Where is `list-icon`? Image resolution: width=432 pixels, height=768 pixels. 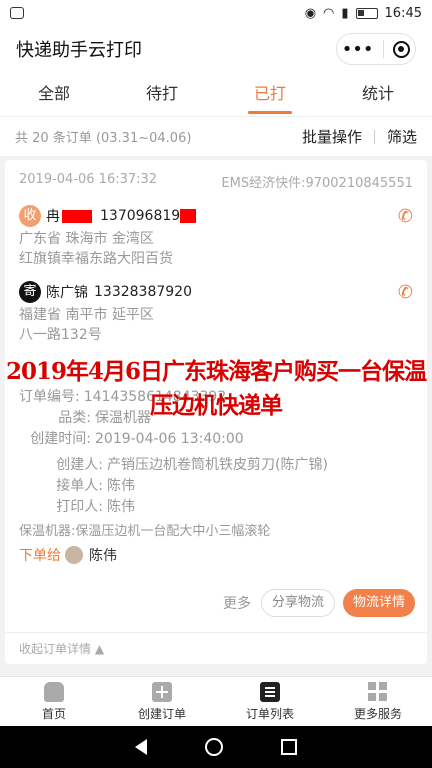 list-icon is located at coordinates (270, 691).